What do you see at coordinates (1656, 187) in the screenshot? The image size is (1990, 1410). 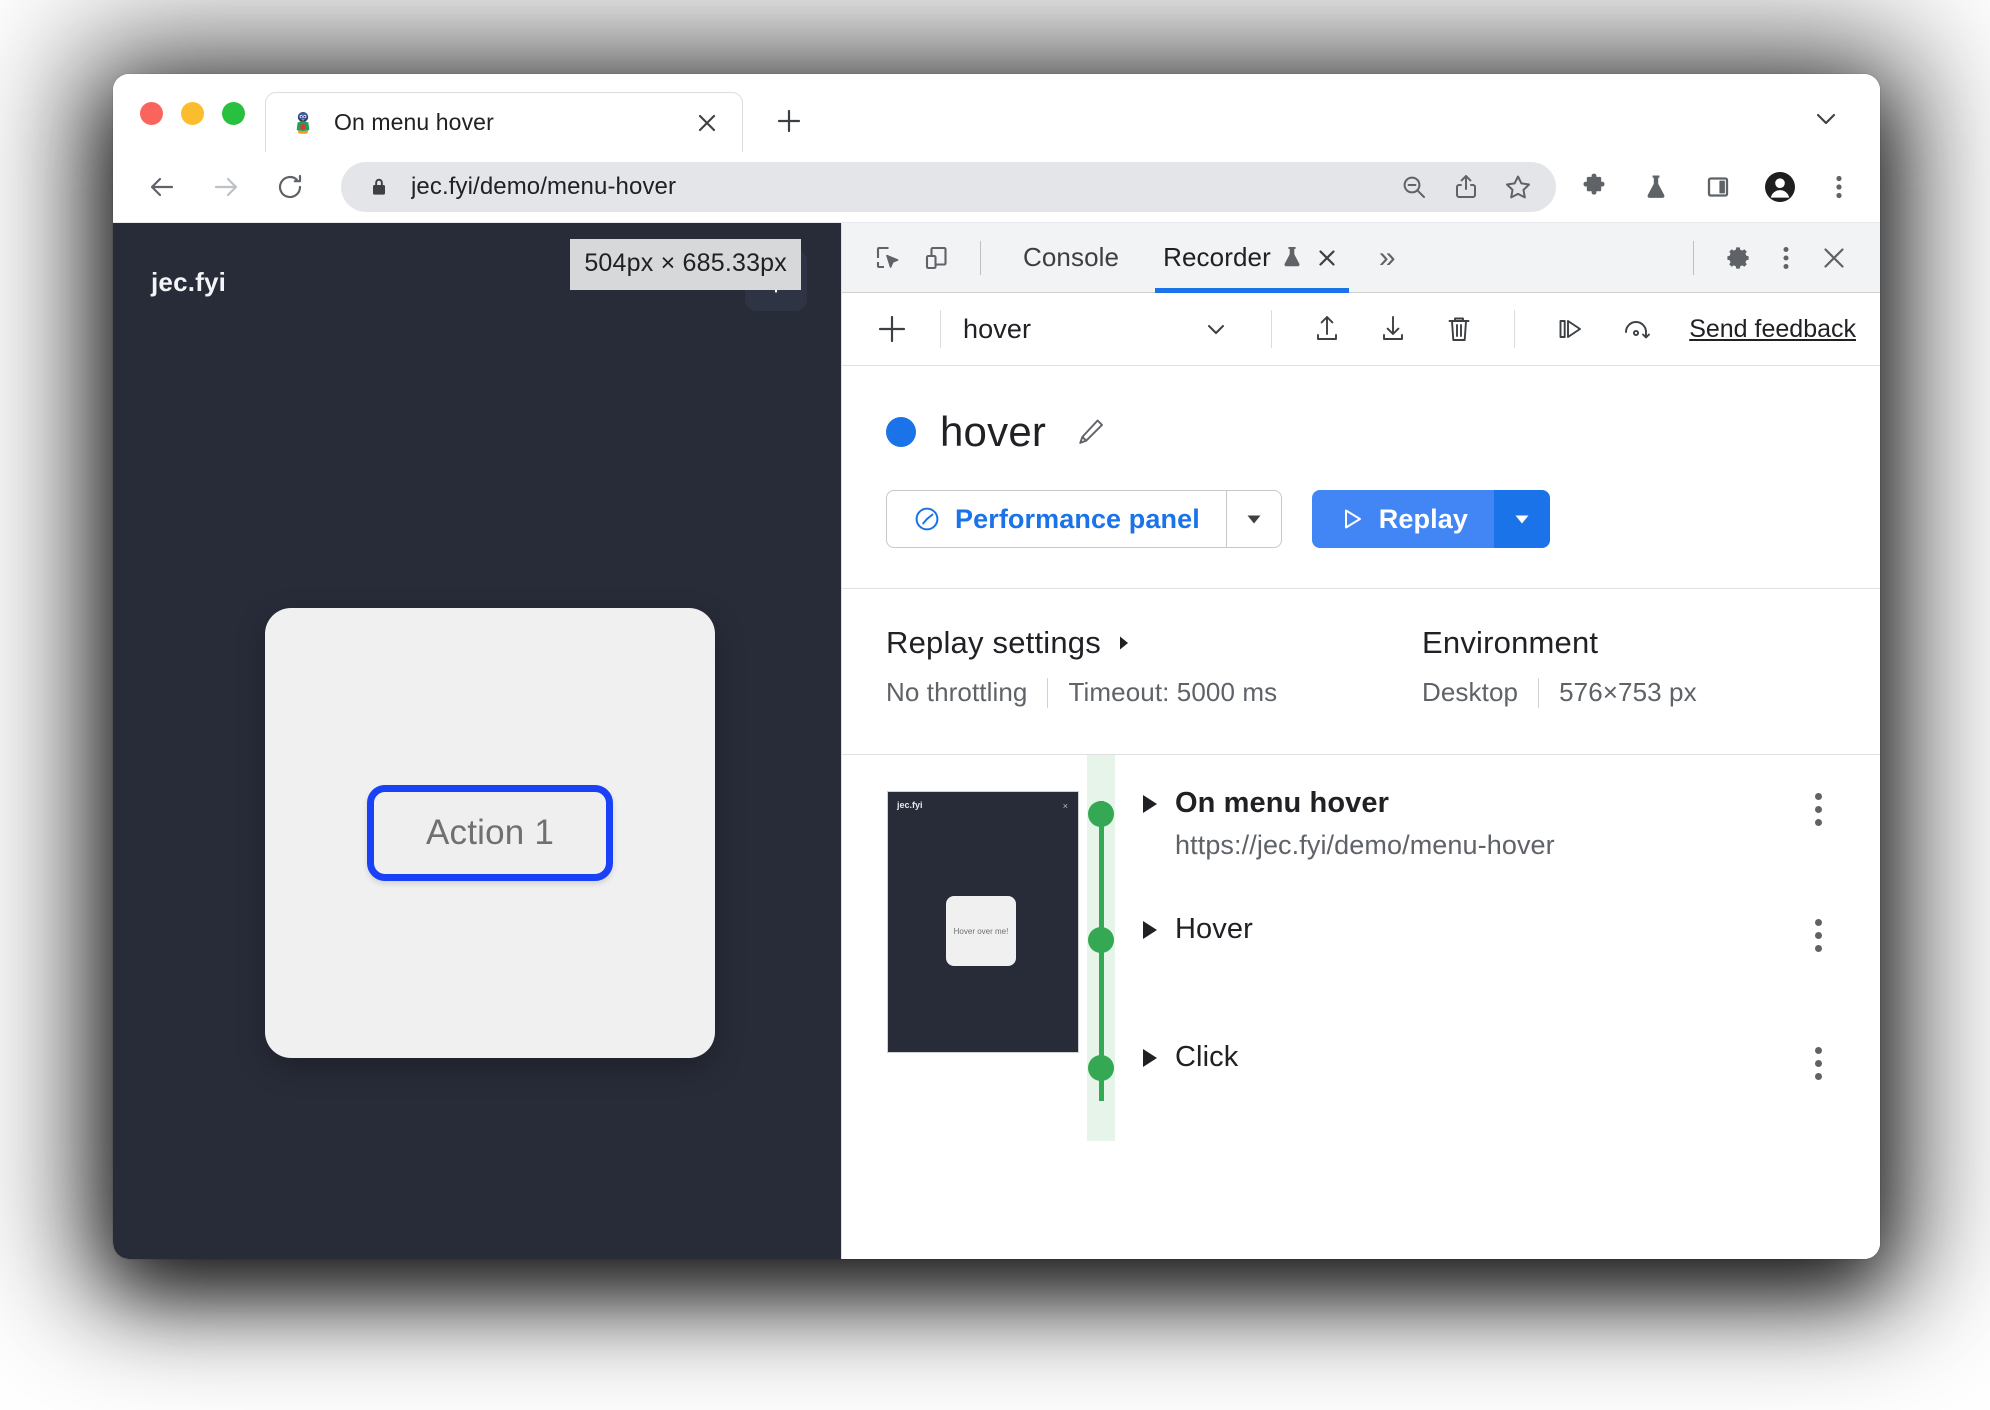 I see `experiments-flask-icon` at bounding box center [1656, 187].